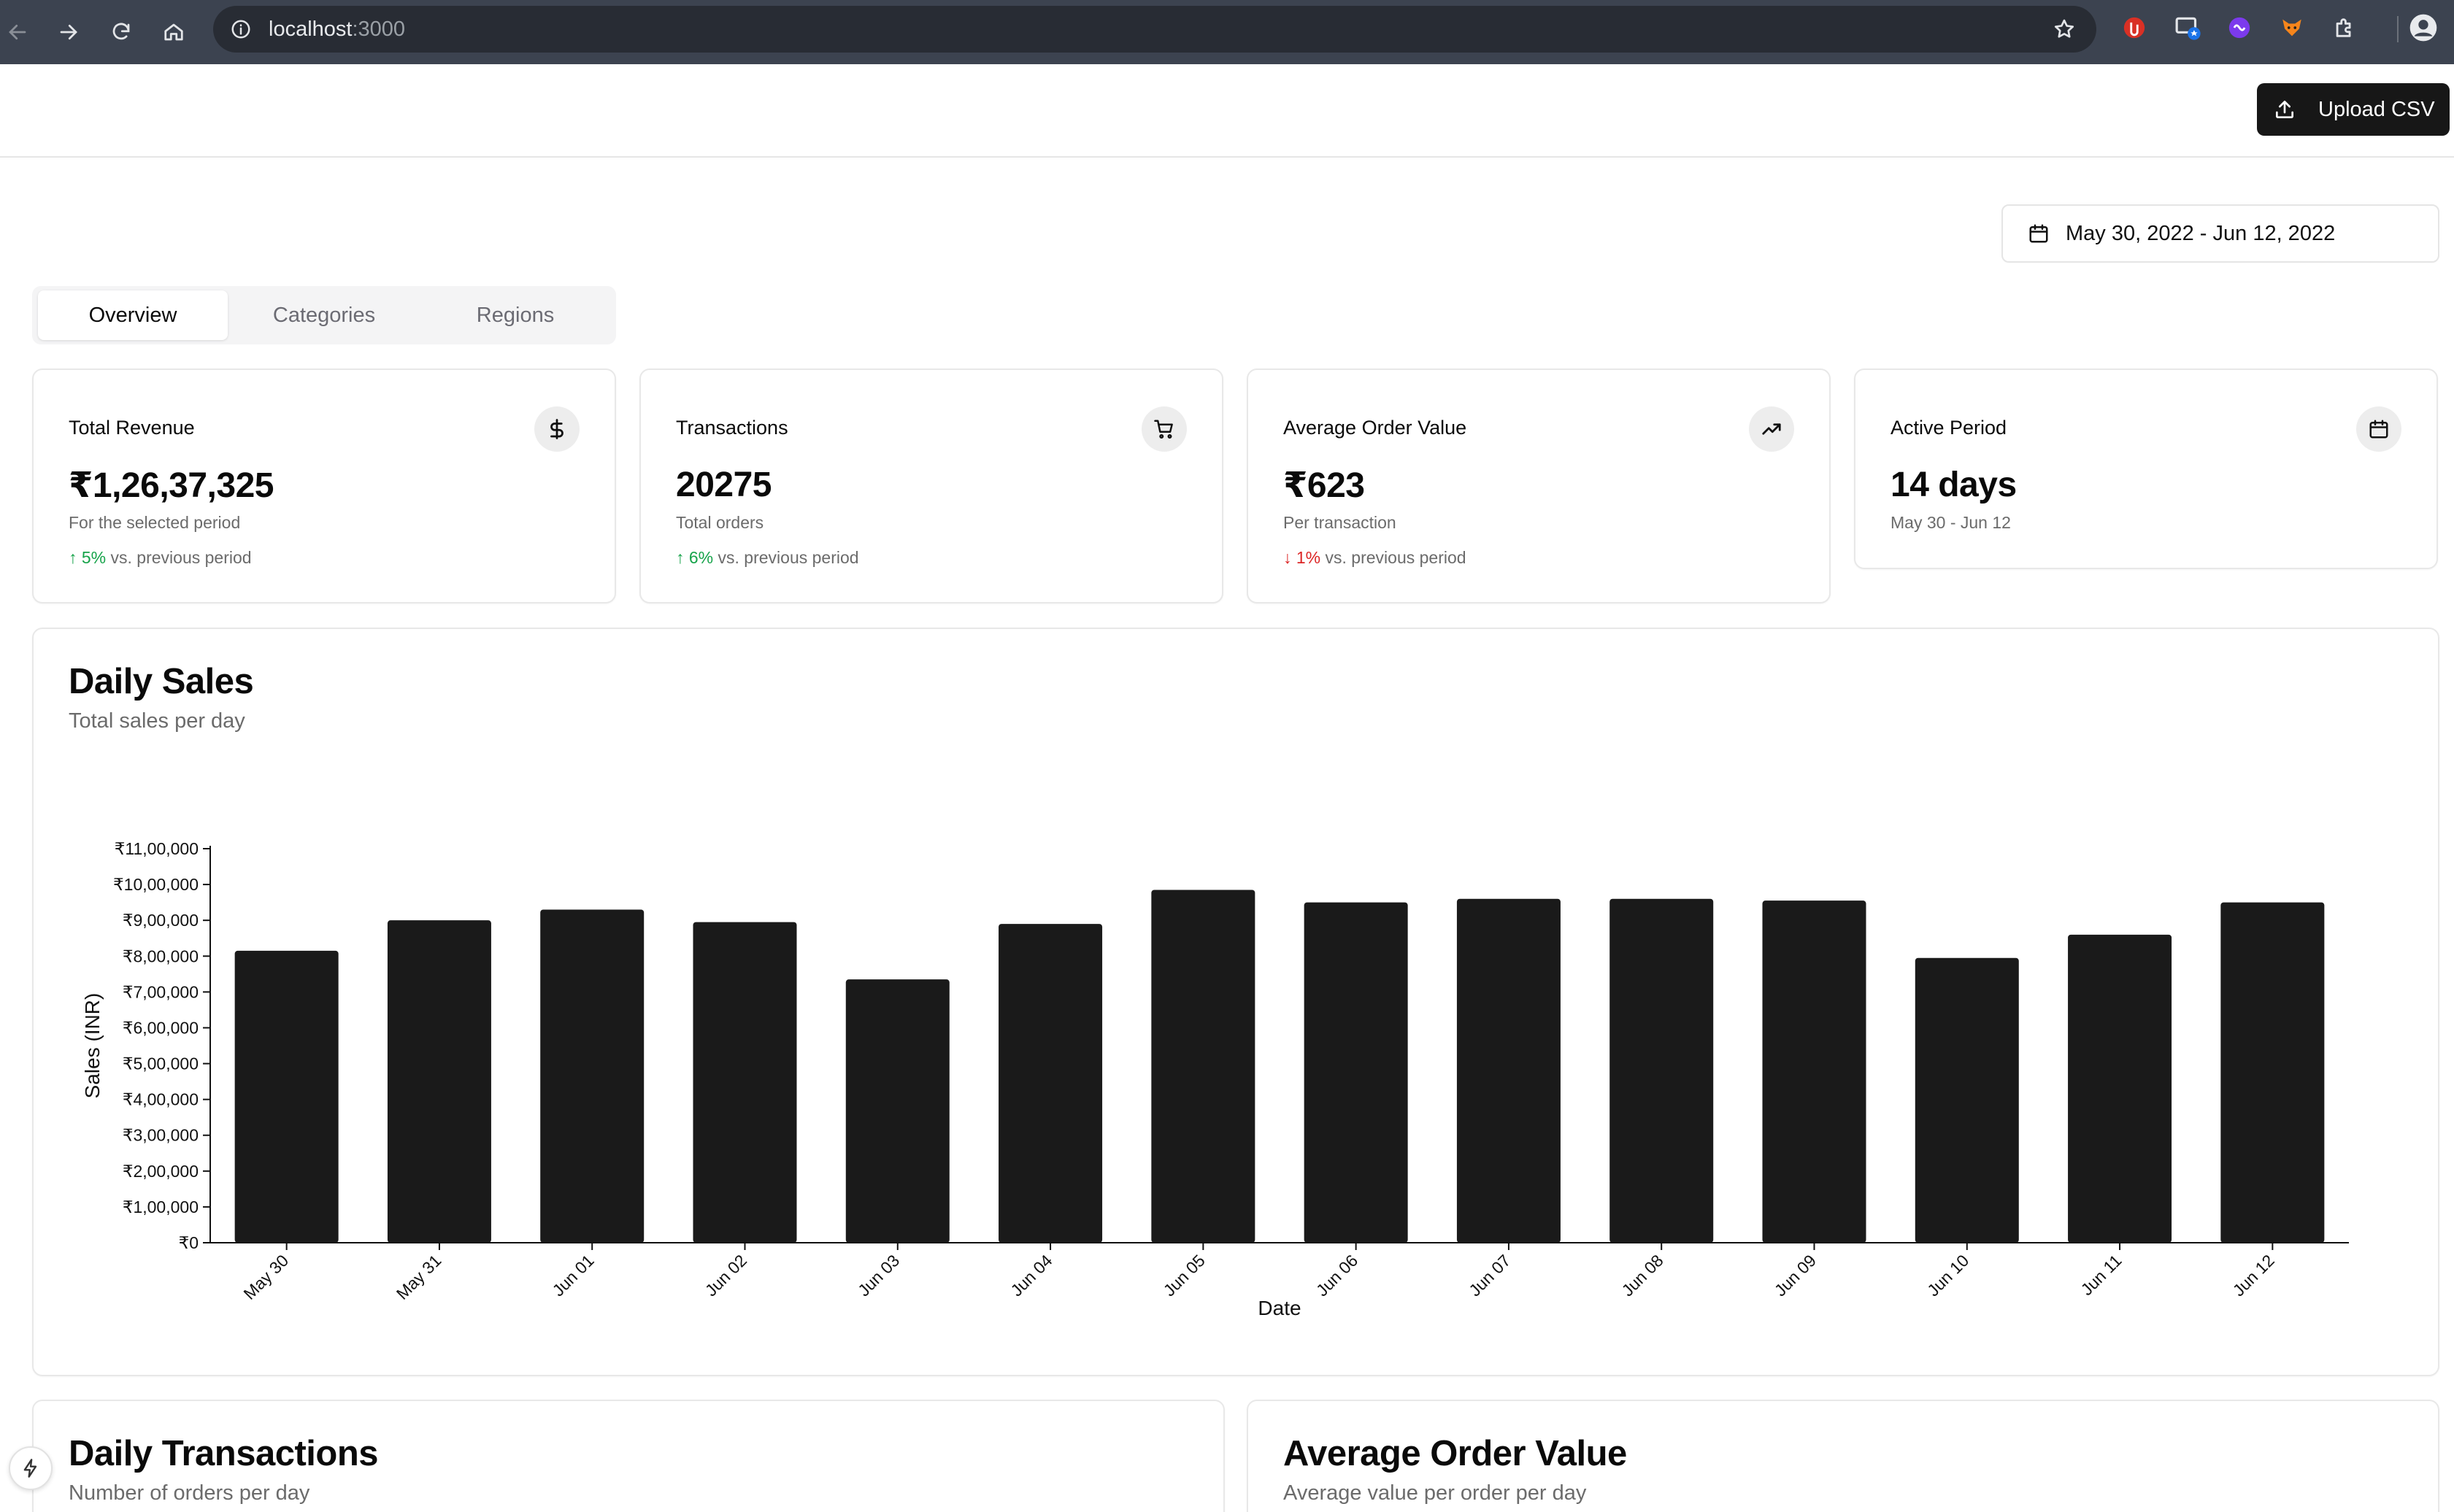 The width and height of the screenshot is (2454, 1512). I want to click on reload-button, so click(121, 32).